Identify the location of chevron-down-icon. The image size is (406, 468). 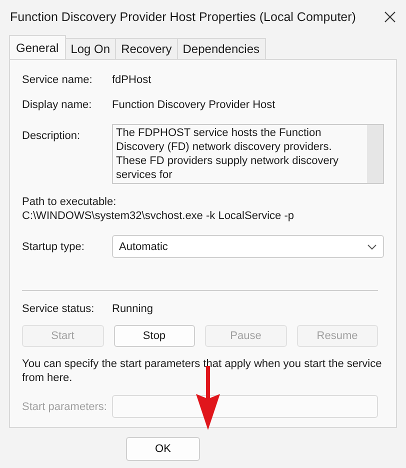
(372, 247).